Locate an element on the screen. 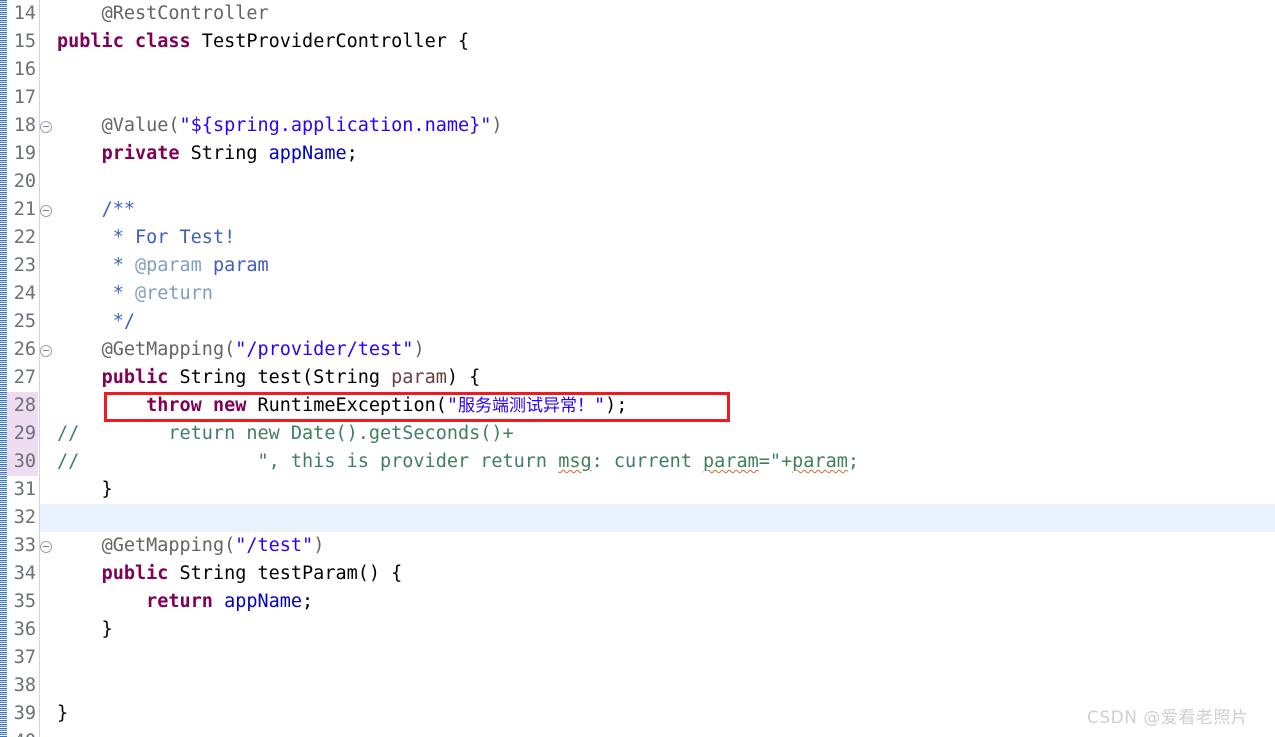  token: "${spring.application.name}" is located at coordinates (335, 125).